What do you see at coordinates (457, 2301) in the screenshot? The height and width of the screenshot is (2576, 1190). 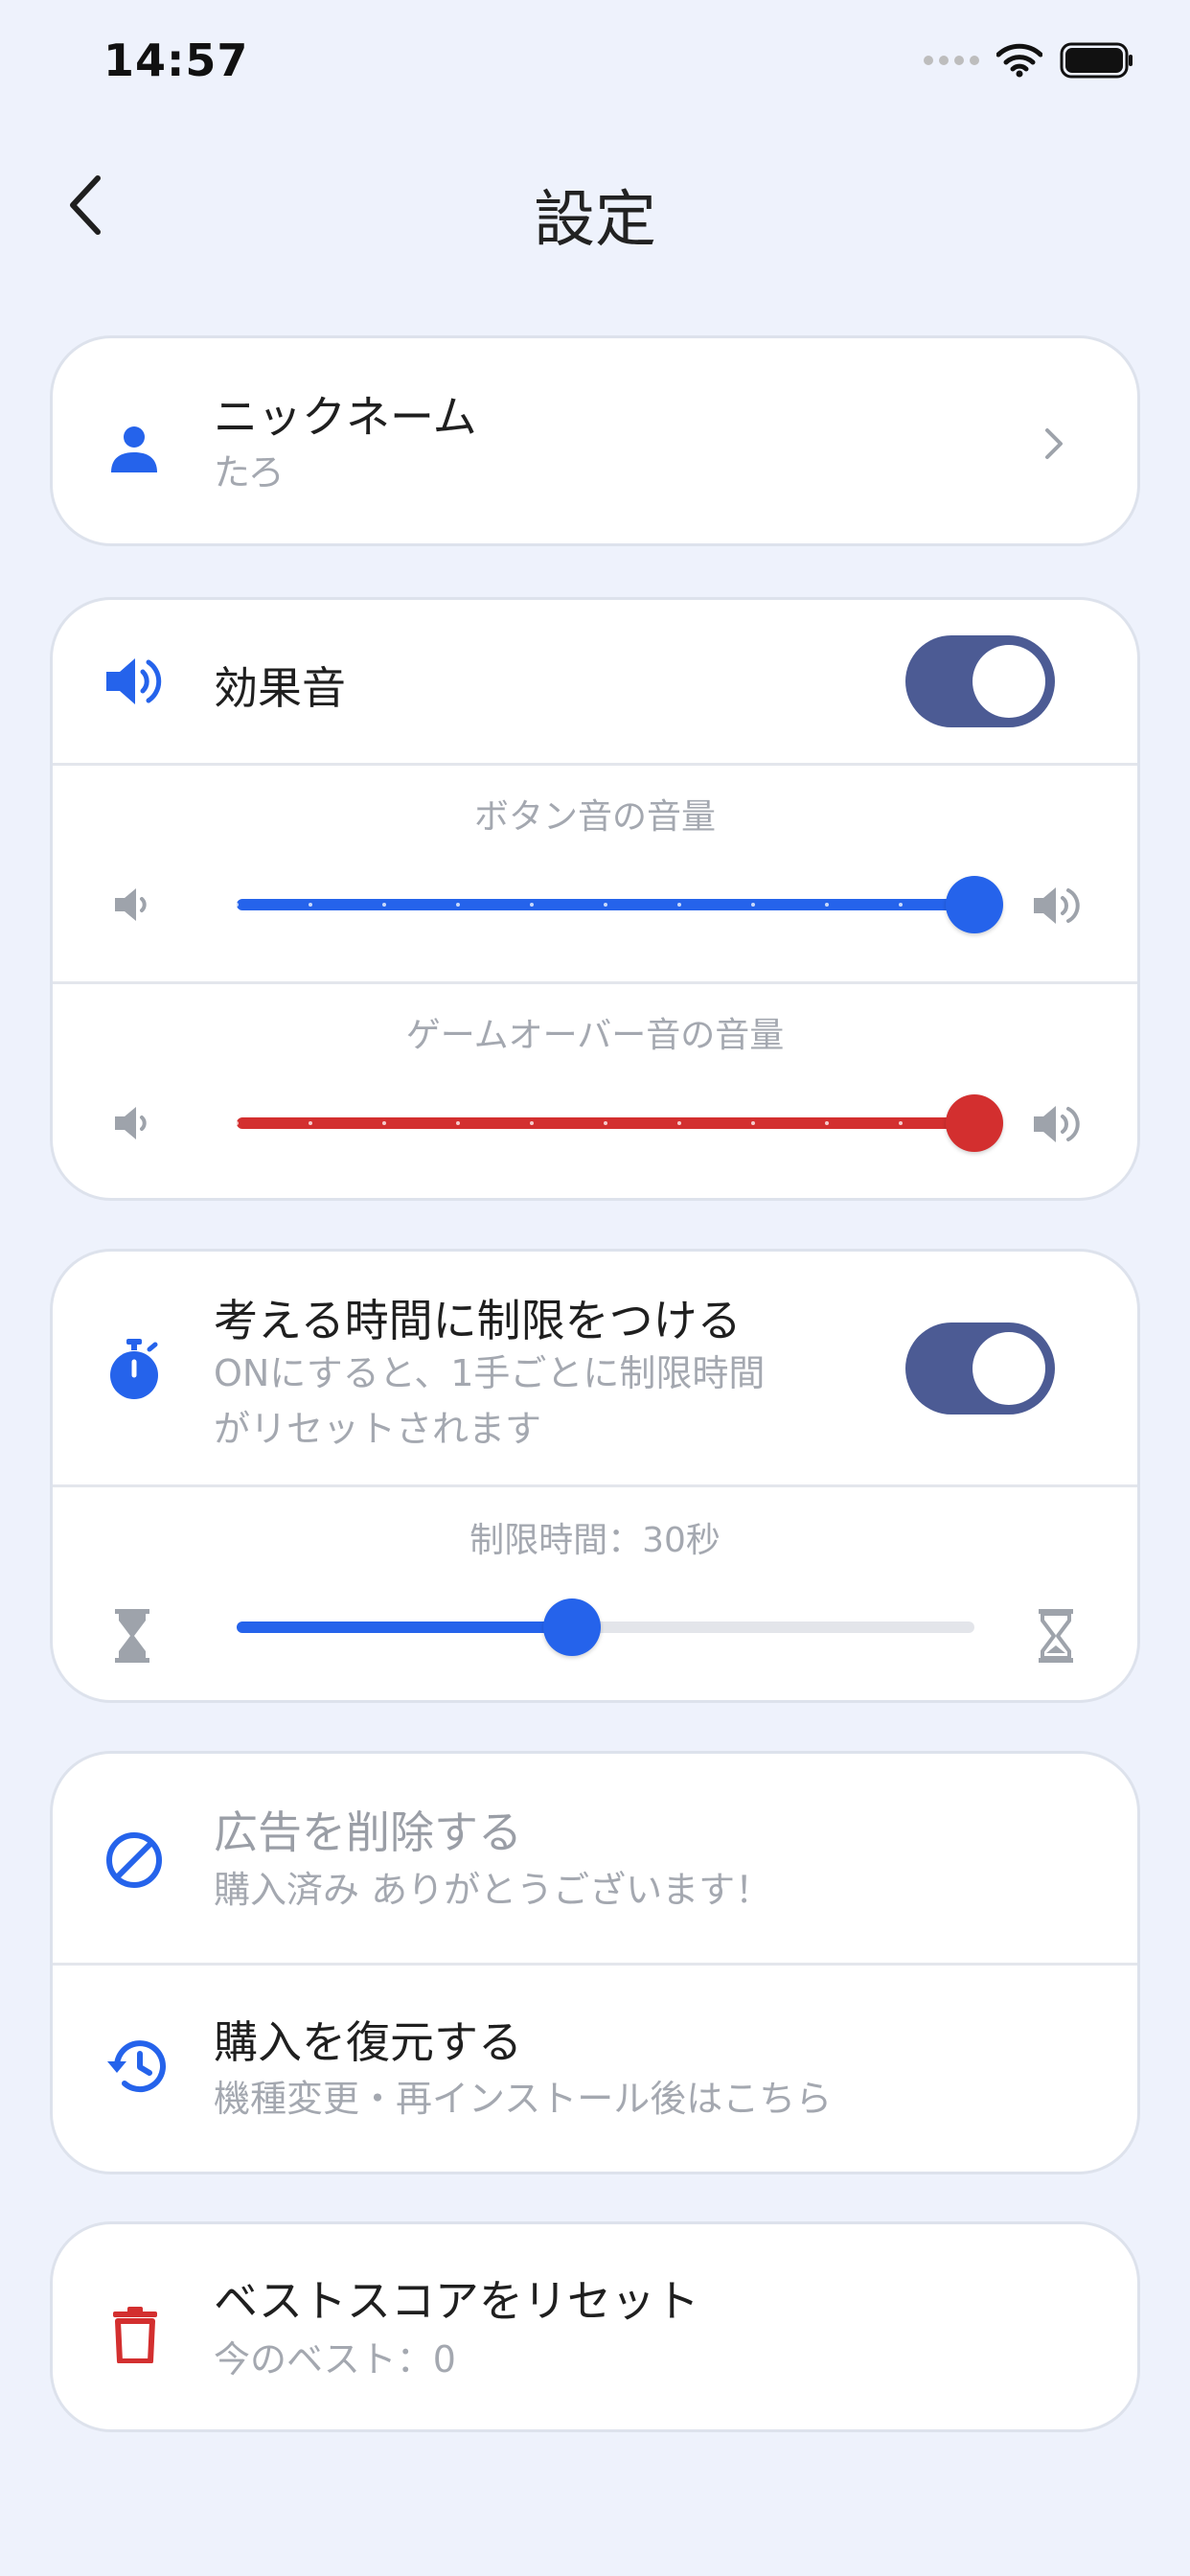 I see `reset-best-score-label: ベストスコアをリセット` at bounding box center [457, 2301].